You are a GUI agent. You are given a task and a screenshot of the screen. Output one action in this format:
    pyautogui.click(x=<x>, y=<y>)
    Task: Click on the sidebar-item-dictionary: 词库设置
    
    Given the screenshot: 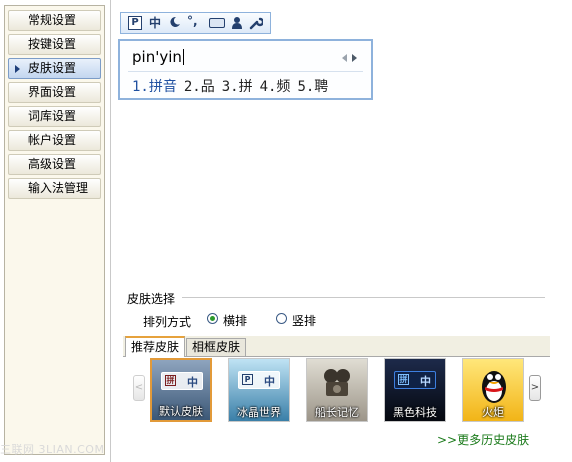 What is the action you would take?
    pyautogui.click(x=54, y=116)
    